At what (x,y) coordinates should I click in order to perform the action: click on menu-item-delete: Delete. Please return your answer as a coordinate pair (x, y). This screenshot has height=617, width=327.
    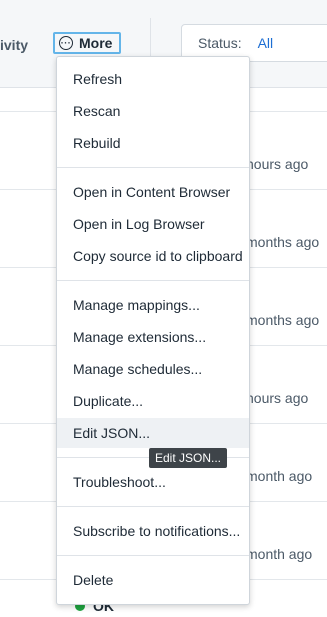
    Looking at the image, I should click on (153, 580).